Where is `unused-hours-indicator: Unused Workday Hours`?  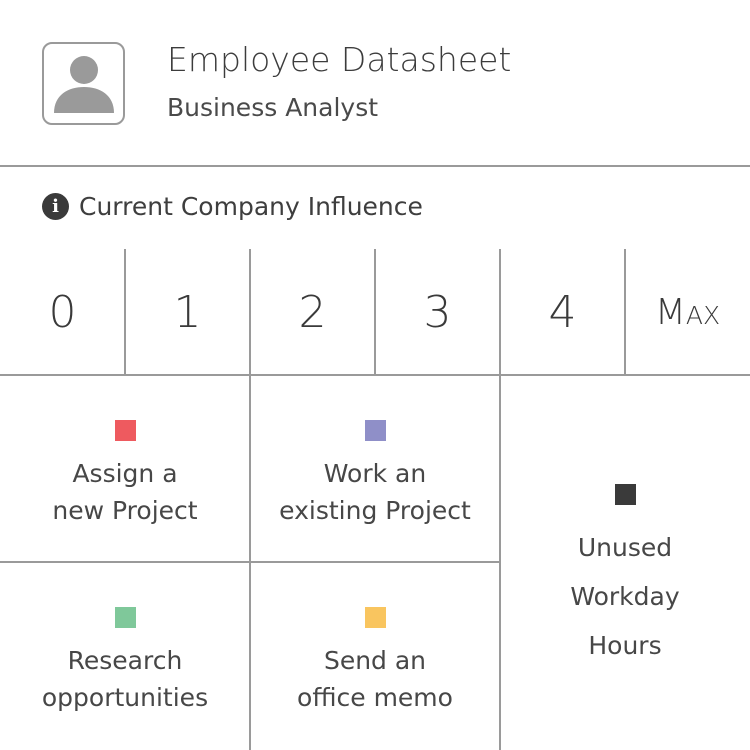 unused-hours-indicator: Unused Workday Hours is located at coordinates (625, 577).